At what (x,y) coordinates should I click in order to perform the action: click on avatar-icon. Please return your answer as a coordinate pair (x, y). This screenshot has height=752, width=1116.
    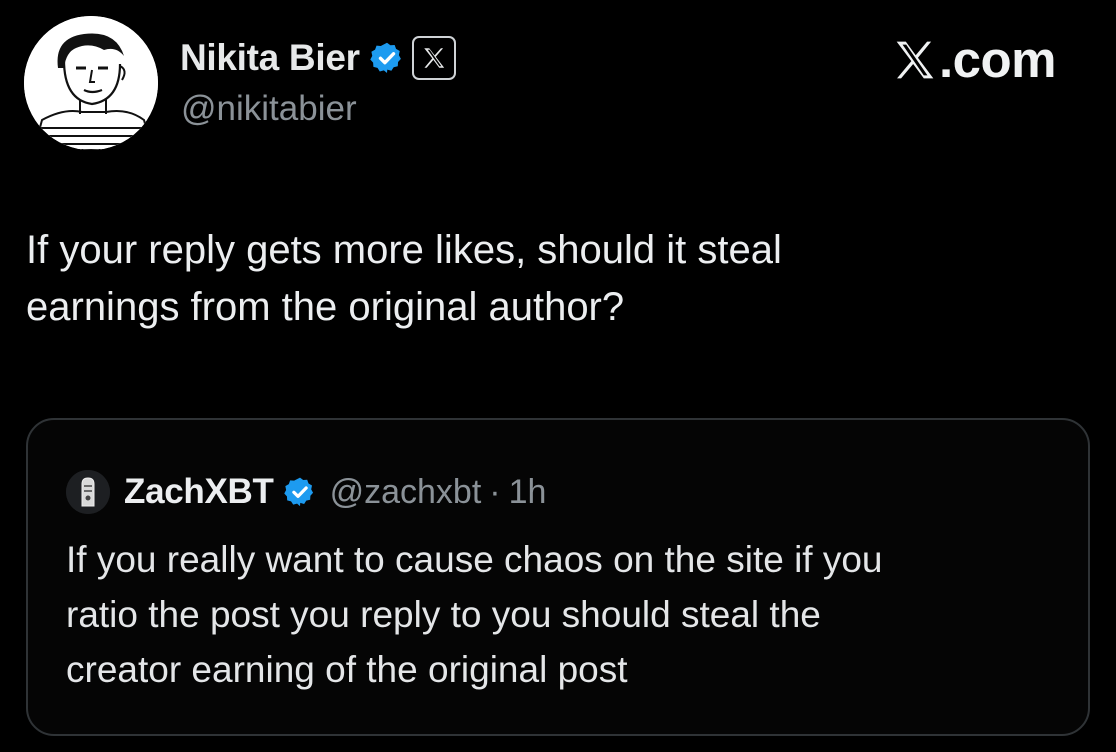
    Looking at the image, I should click on (88, 492).